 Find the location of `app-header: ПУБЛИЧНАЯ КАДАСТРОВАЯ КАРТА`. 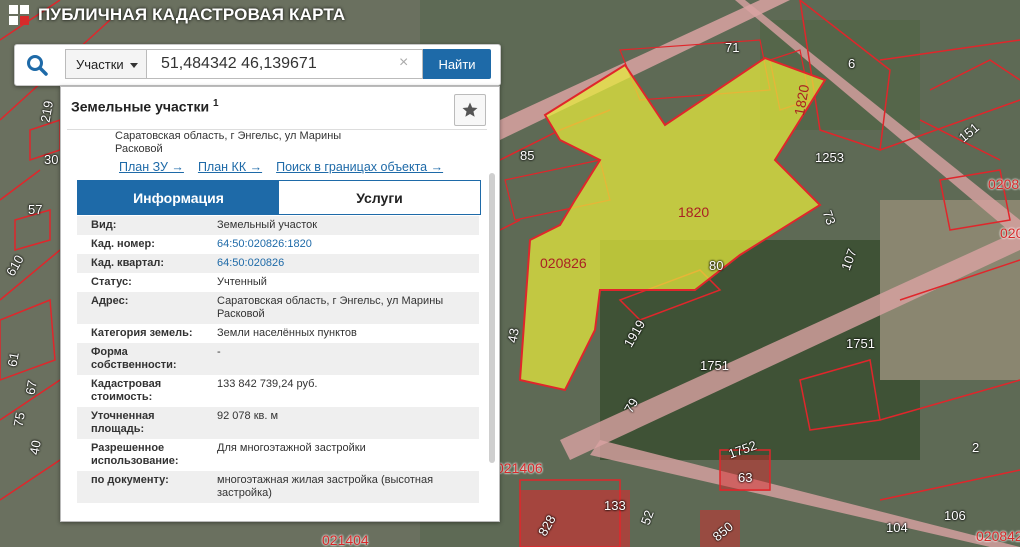

app-header: ПУБЛИЧНАЯ КАДАСТРОВАЯ КАРТА is located at coordinates (176, 15).